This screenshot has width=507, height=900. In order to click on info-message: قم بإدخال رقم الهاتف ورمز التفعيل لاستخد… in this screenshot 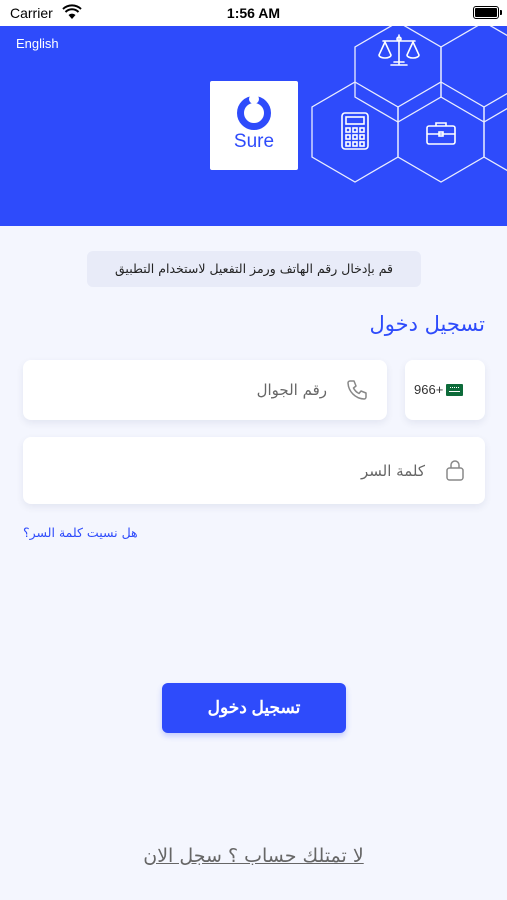, I will do `click(254, 269)`.